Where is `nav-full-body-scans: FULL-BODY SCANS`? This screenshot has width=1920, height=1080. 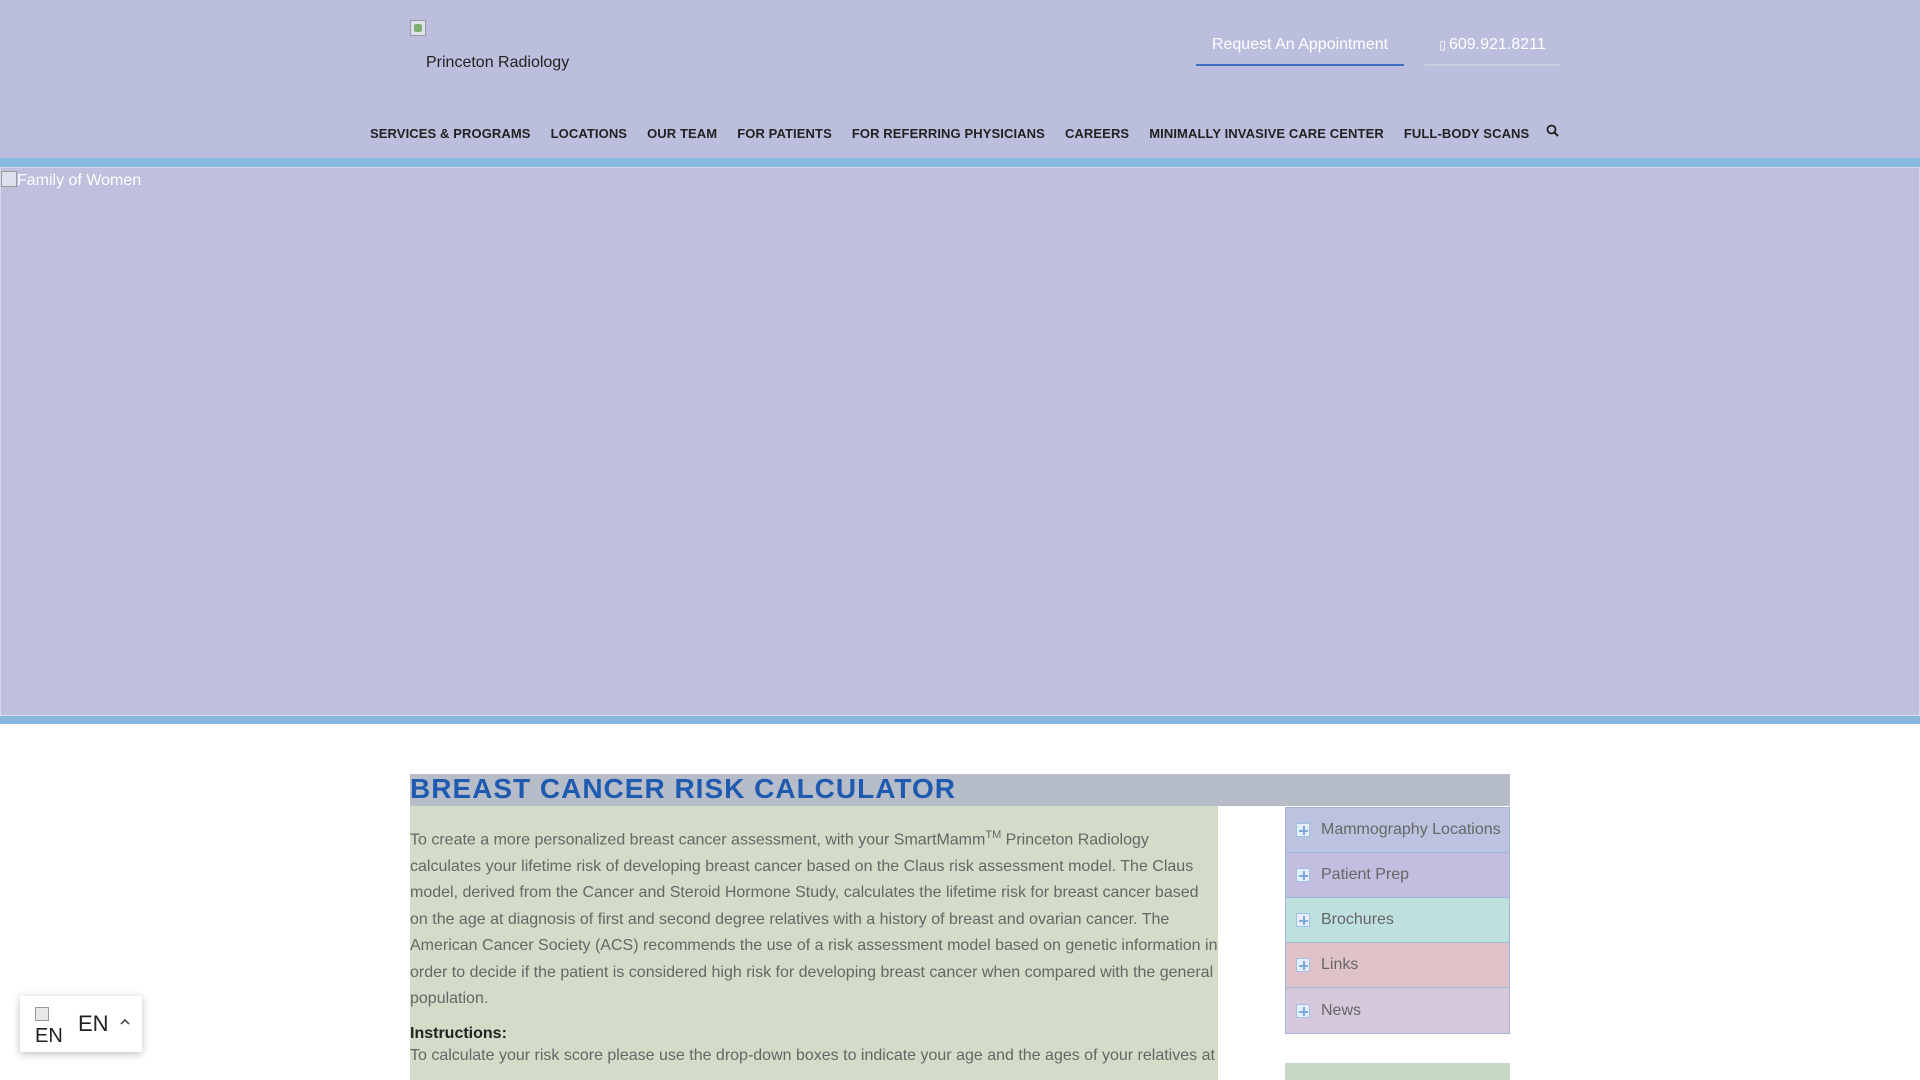
nav-full-body-scans: FULL-BODY SCANS is located at coordinates (1466, 133).